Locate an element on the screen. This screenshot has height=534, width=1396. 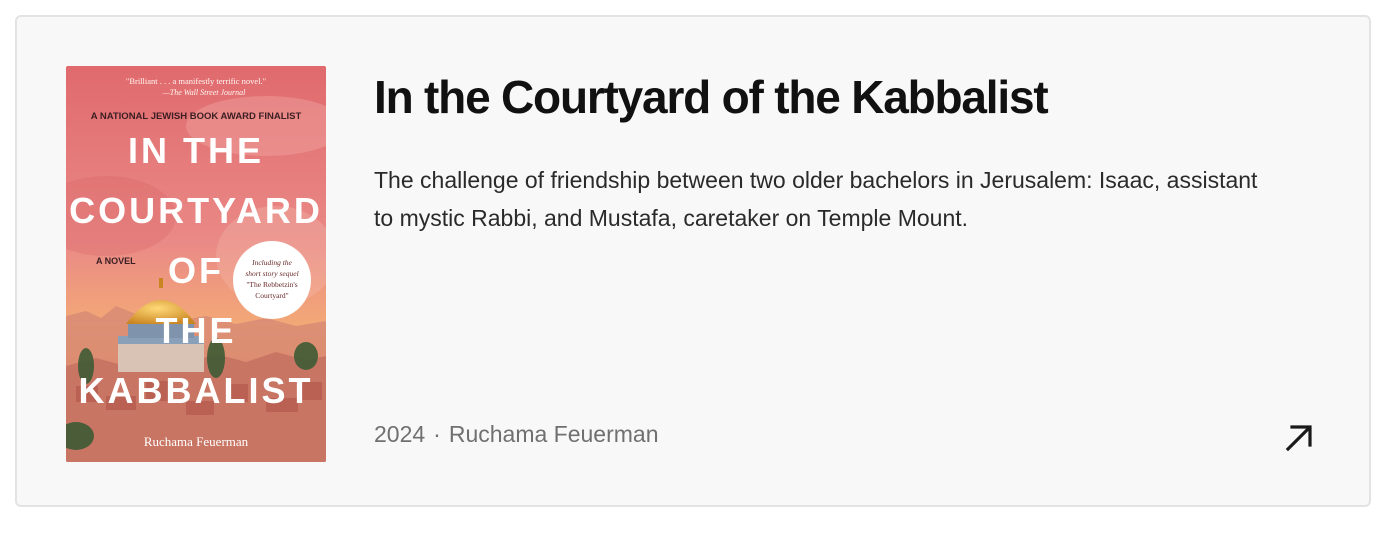
cover-badge-line: "The Rebbetzin's is located at coordinates (271, 284).